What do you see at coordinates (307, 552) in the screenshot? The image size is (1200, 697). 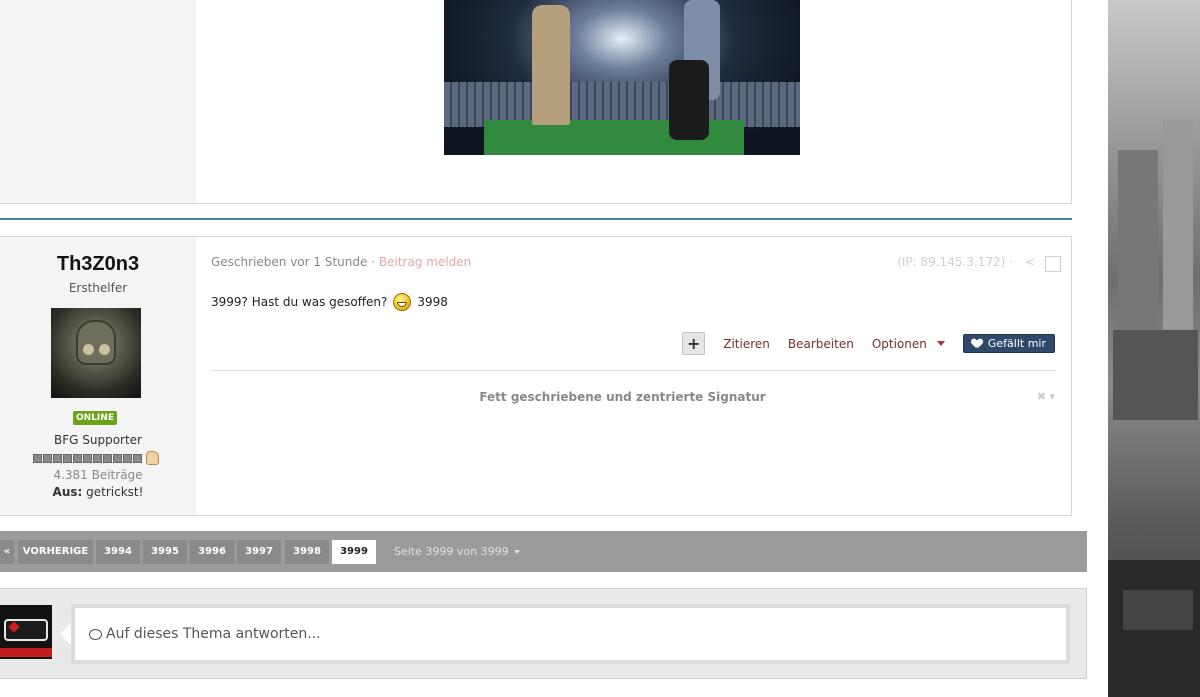 I see `page-link: 3998` at bounding box center [307, 552].